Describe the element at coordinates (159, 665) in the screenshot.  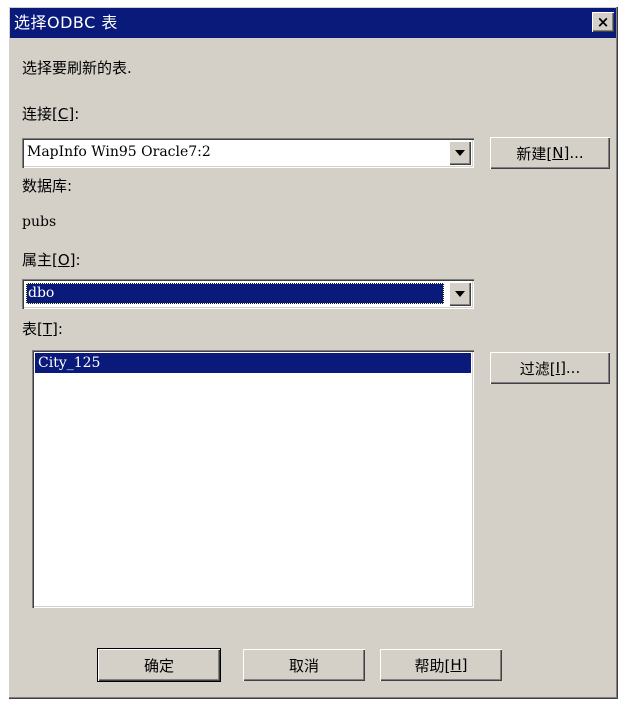
I see `ok-button: 确定` at that location.